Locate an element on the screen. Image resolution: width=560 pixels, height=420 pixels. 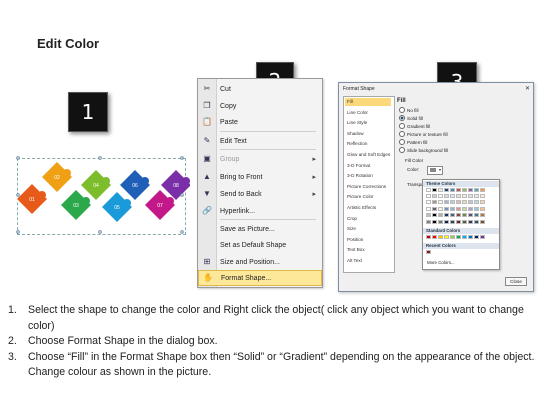
nav-item: Artistic Effects is located at coordinates (361, 207).